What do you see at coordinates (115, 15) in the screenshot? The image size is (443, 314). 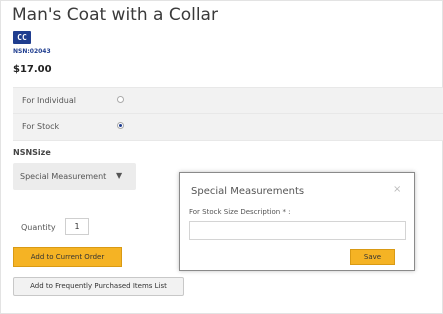 I see `page-title: Man's Coat with a Collar` at bounding box center [115, 15].